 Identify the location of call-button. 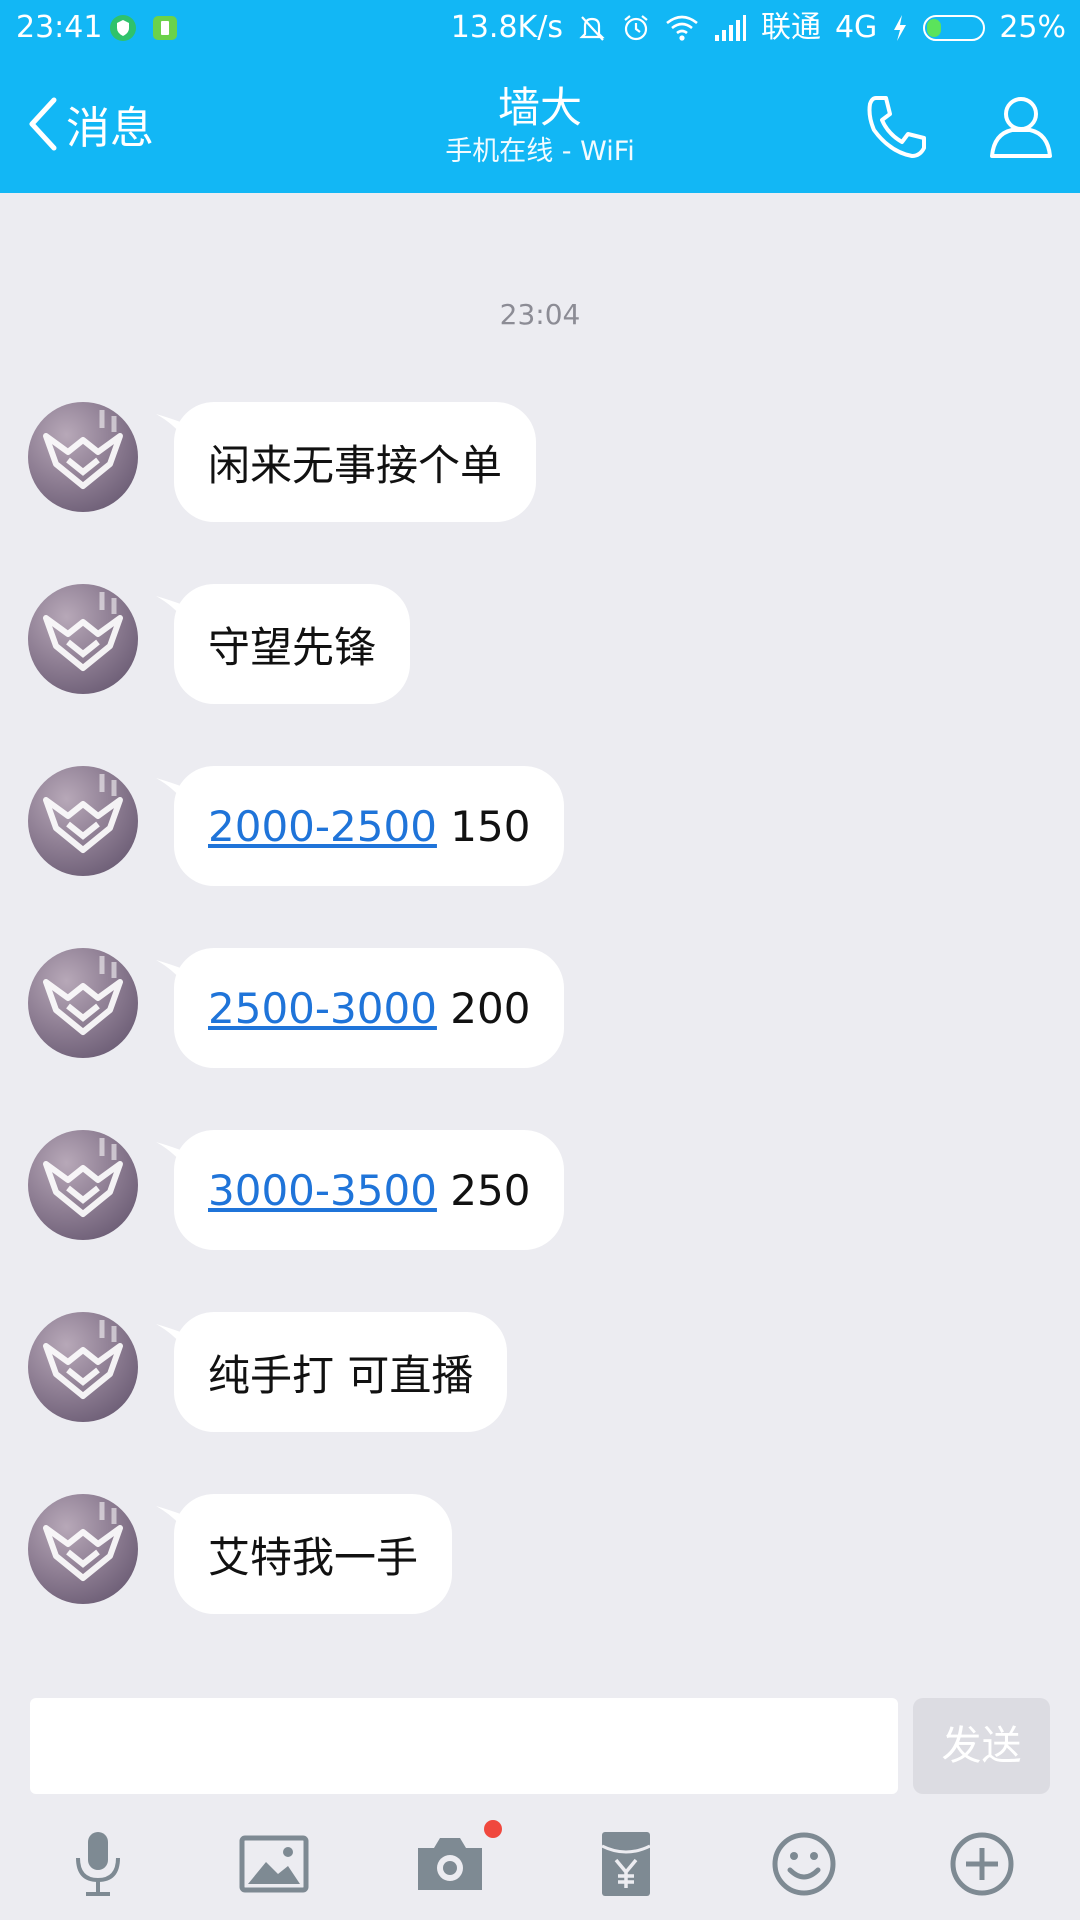
(897, 127).